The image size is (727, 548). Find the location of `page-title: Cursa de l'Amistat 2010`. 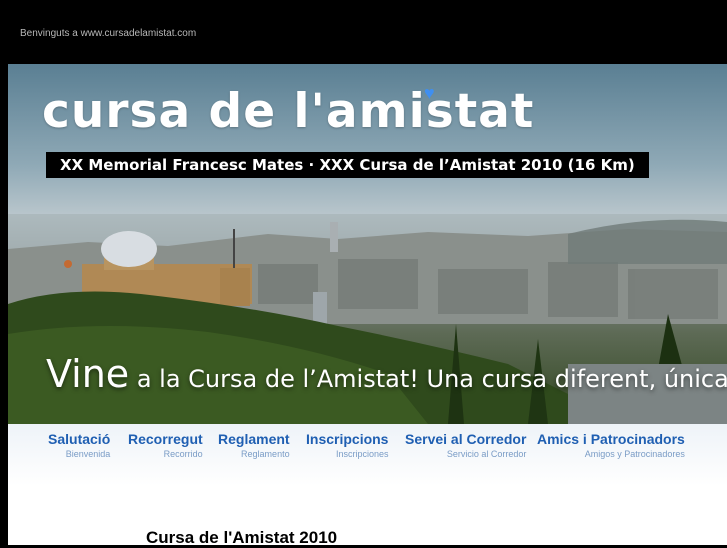

page-title: Cursa de l'Amistat 2010 is located at coordinates (242, 537).